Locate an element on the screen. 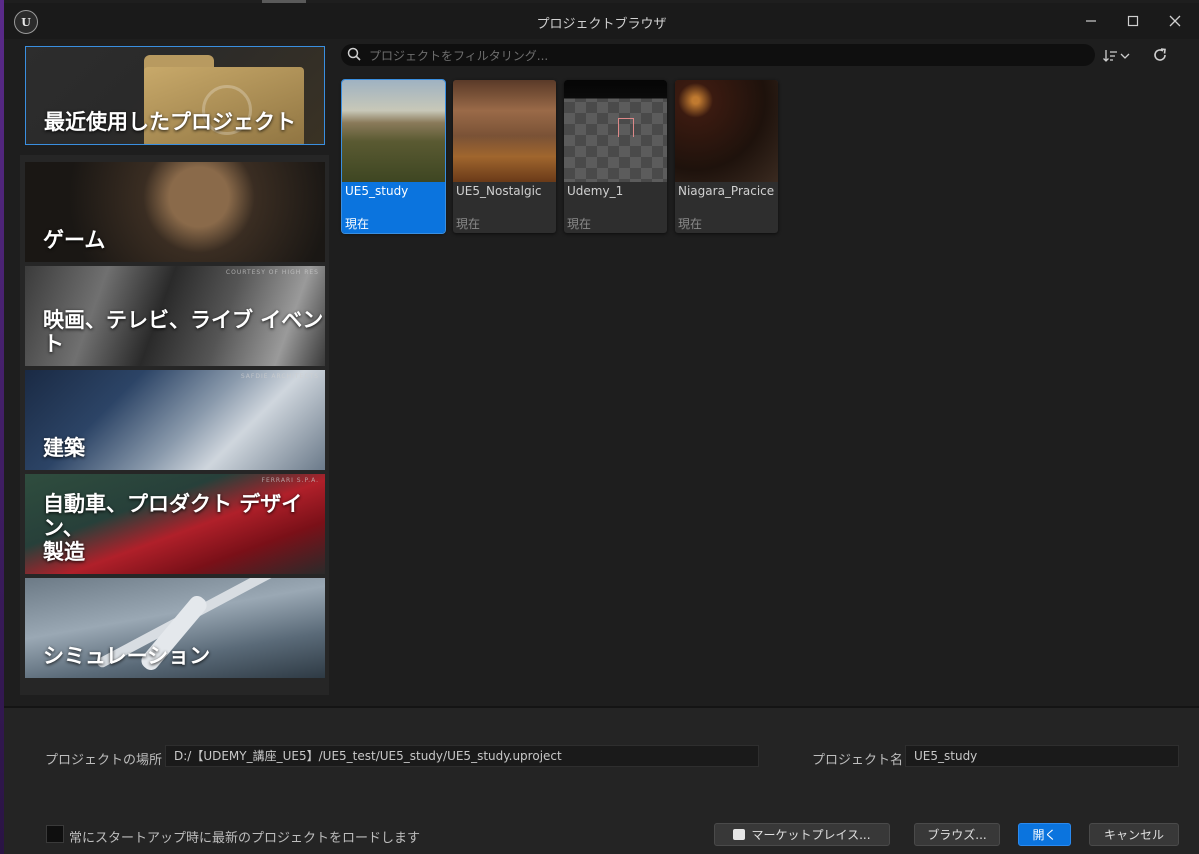 This screenshot has height=854, width=1199. cancel-button-label: キャンセル is located at coordinates (1133, 835).